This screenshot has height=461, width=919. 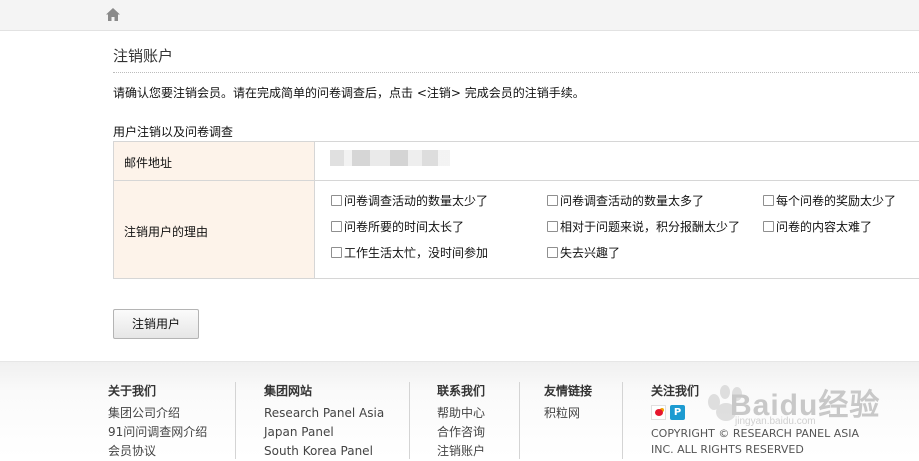 I want to click on footer-link-site-intro: 91问问调查网介绍, so click(x=157, y=432).